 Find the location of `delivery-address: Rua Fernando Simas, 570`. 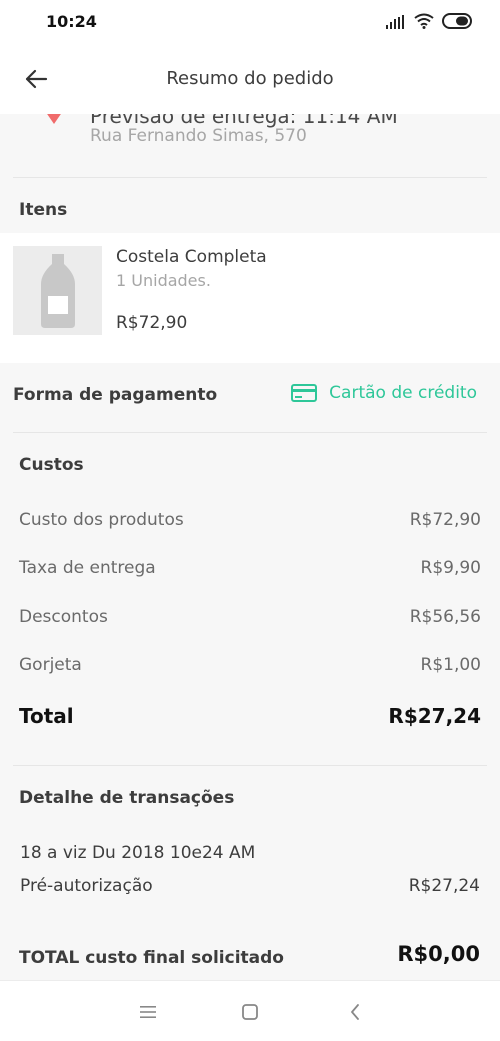

delivery-address: Rua Fernando Simas, 570 is located at coordinates (198, 136).